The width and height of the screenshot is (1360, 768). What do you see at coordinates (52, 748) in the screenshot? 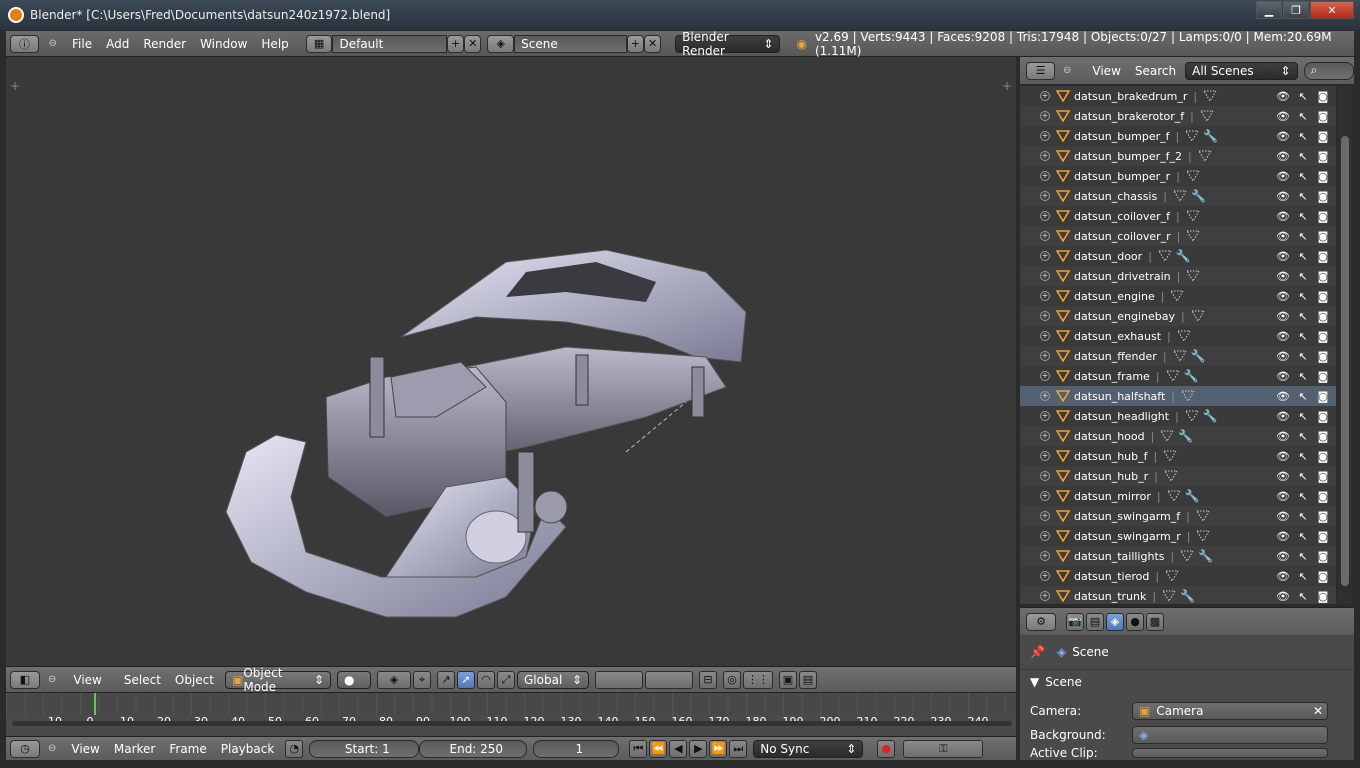
I see `collapse-menu-icon-tl: ⊖` at bounding box center [52, 748].